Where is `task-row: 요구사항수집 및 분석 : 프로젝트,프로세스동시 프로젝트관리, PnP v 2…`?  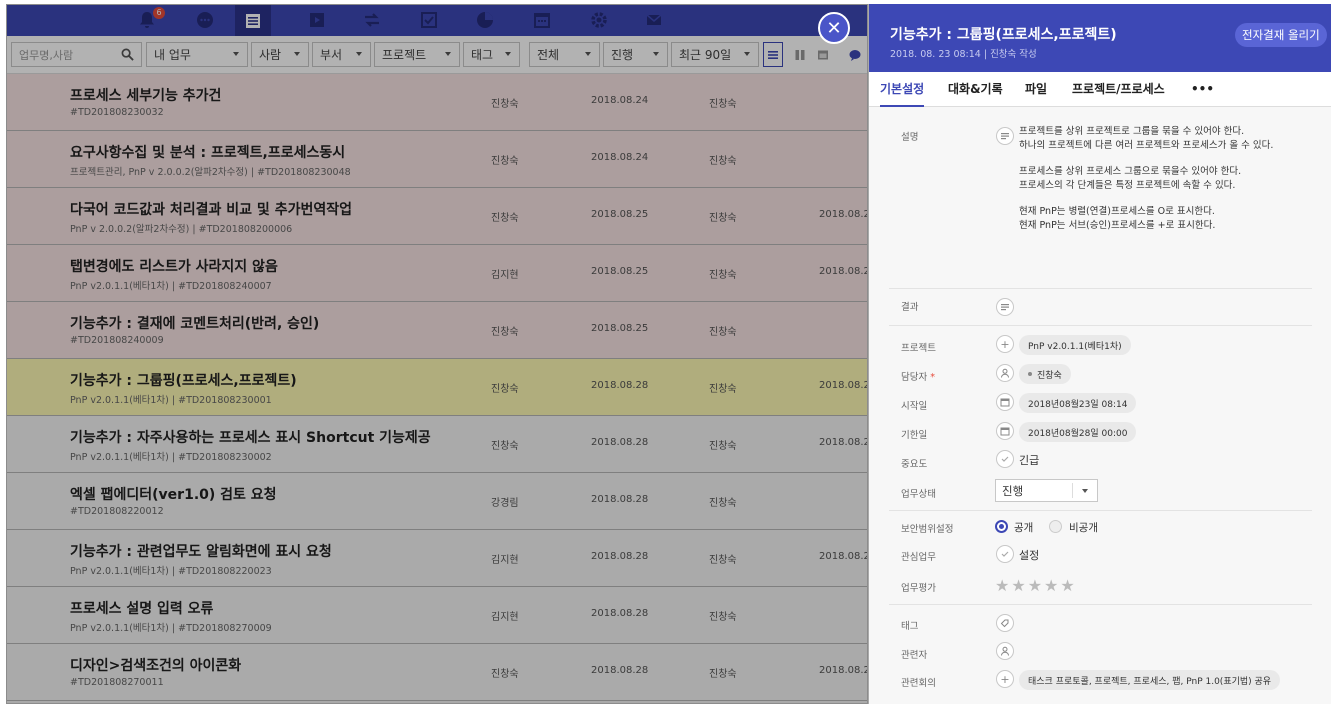
task-row: 요구사항수집 및 분석 : 프로젝트,프로세스동시 프로젝트관리, PnP v 2… is located at coordinates (437, 159).